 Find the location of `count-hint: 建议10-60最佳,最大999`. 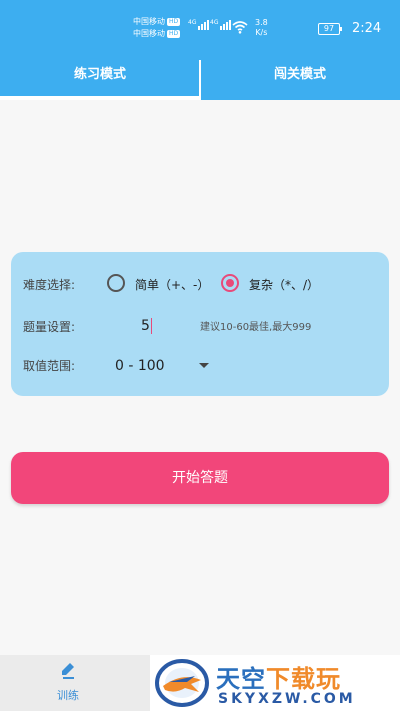

count-hint: 建议10-60最佳,最大999 is located at coordinates (256, 327).